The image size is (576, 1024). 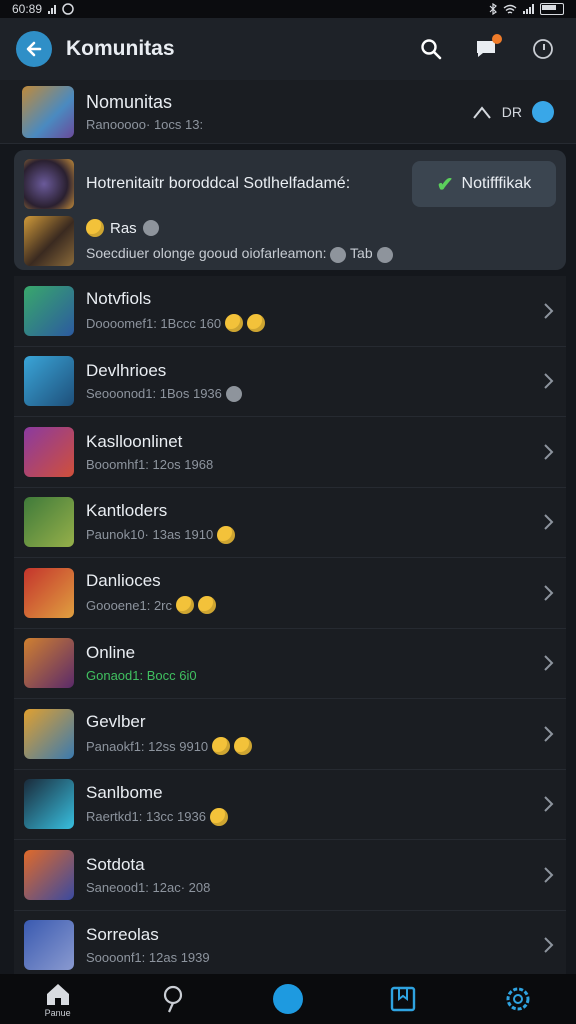 What do you see at coordinates (57, 1012) in the screenshot?
I see `nav-home-label: Panue` at bounding box center [57, 1012].